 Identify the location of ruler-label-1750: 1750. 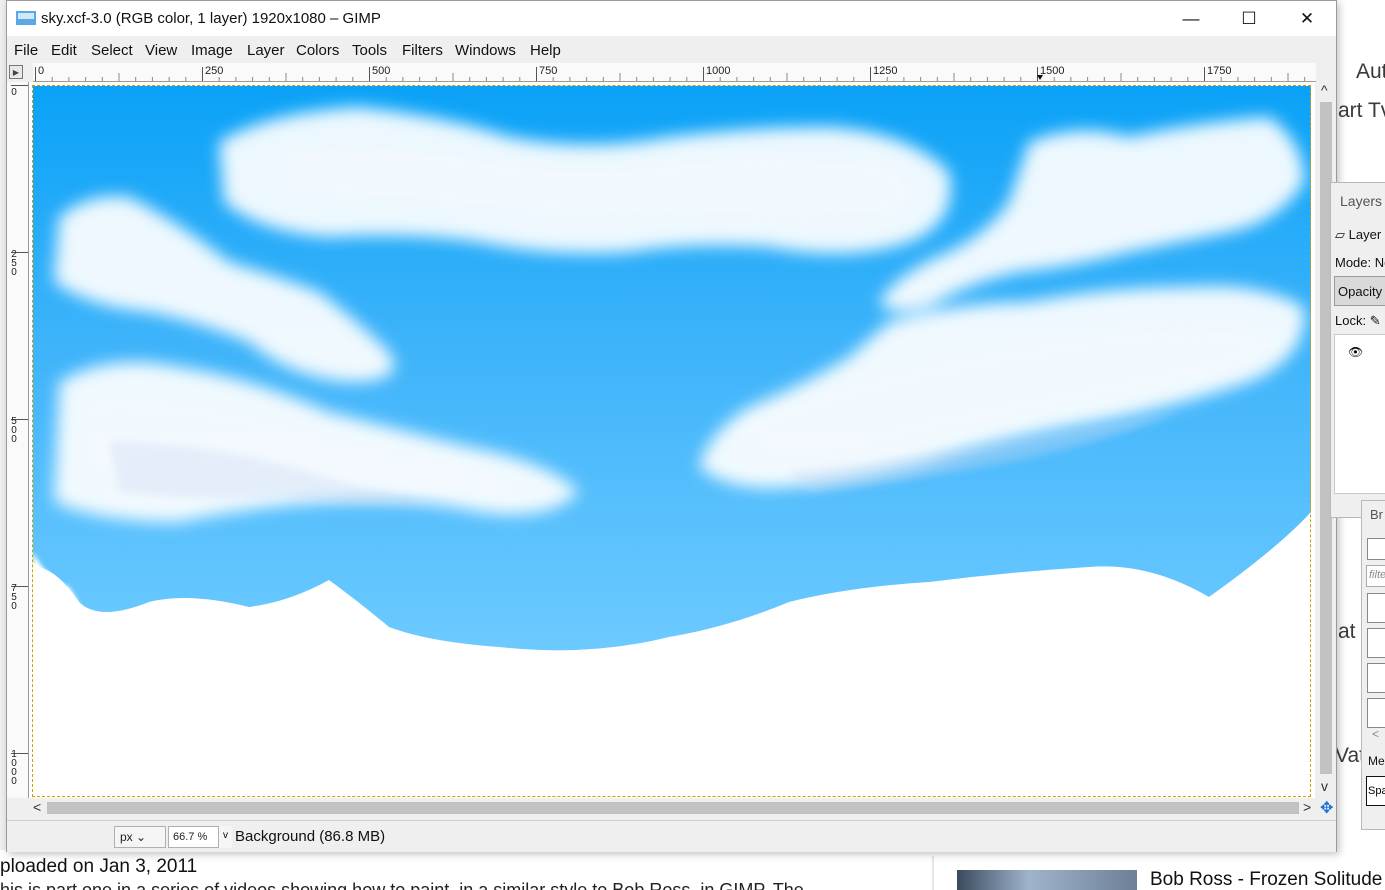
(1219, 71).